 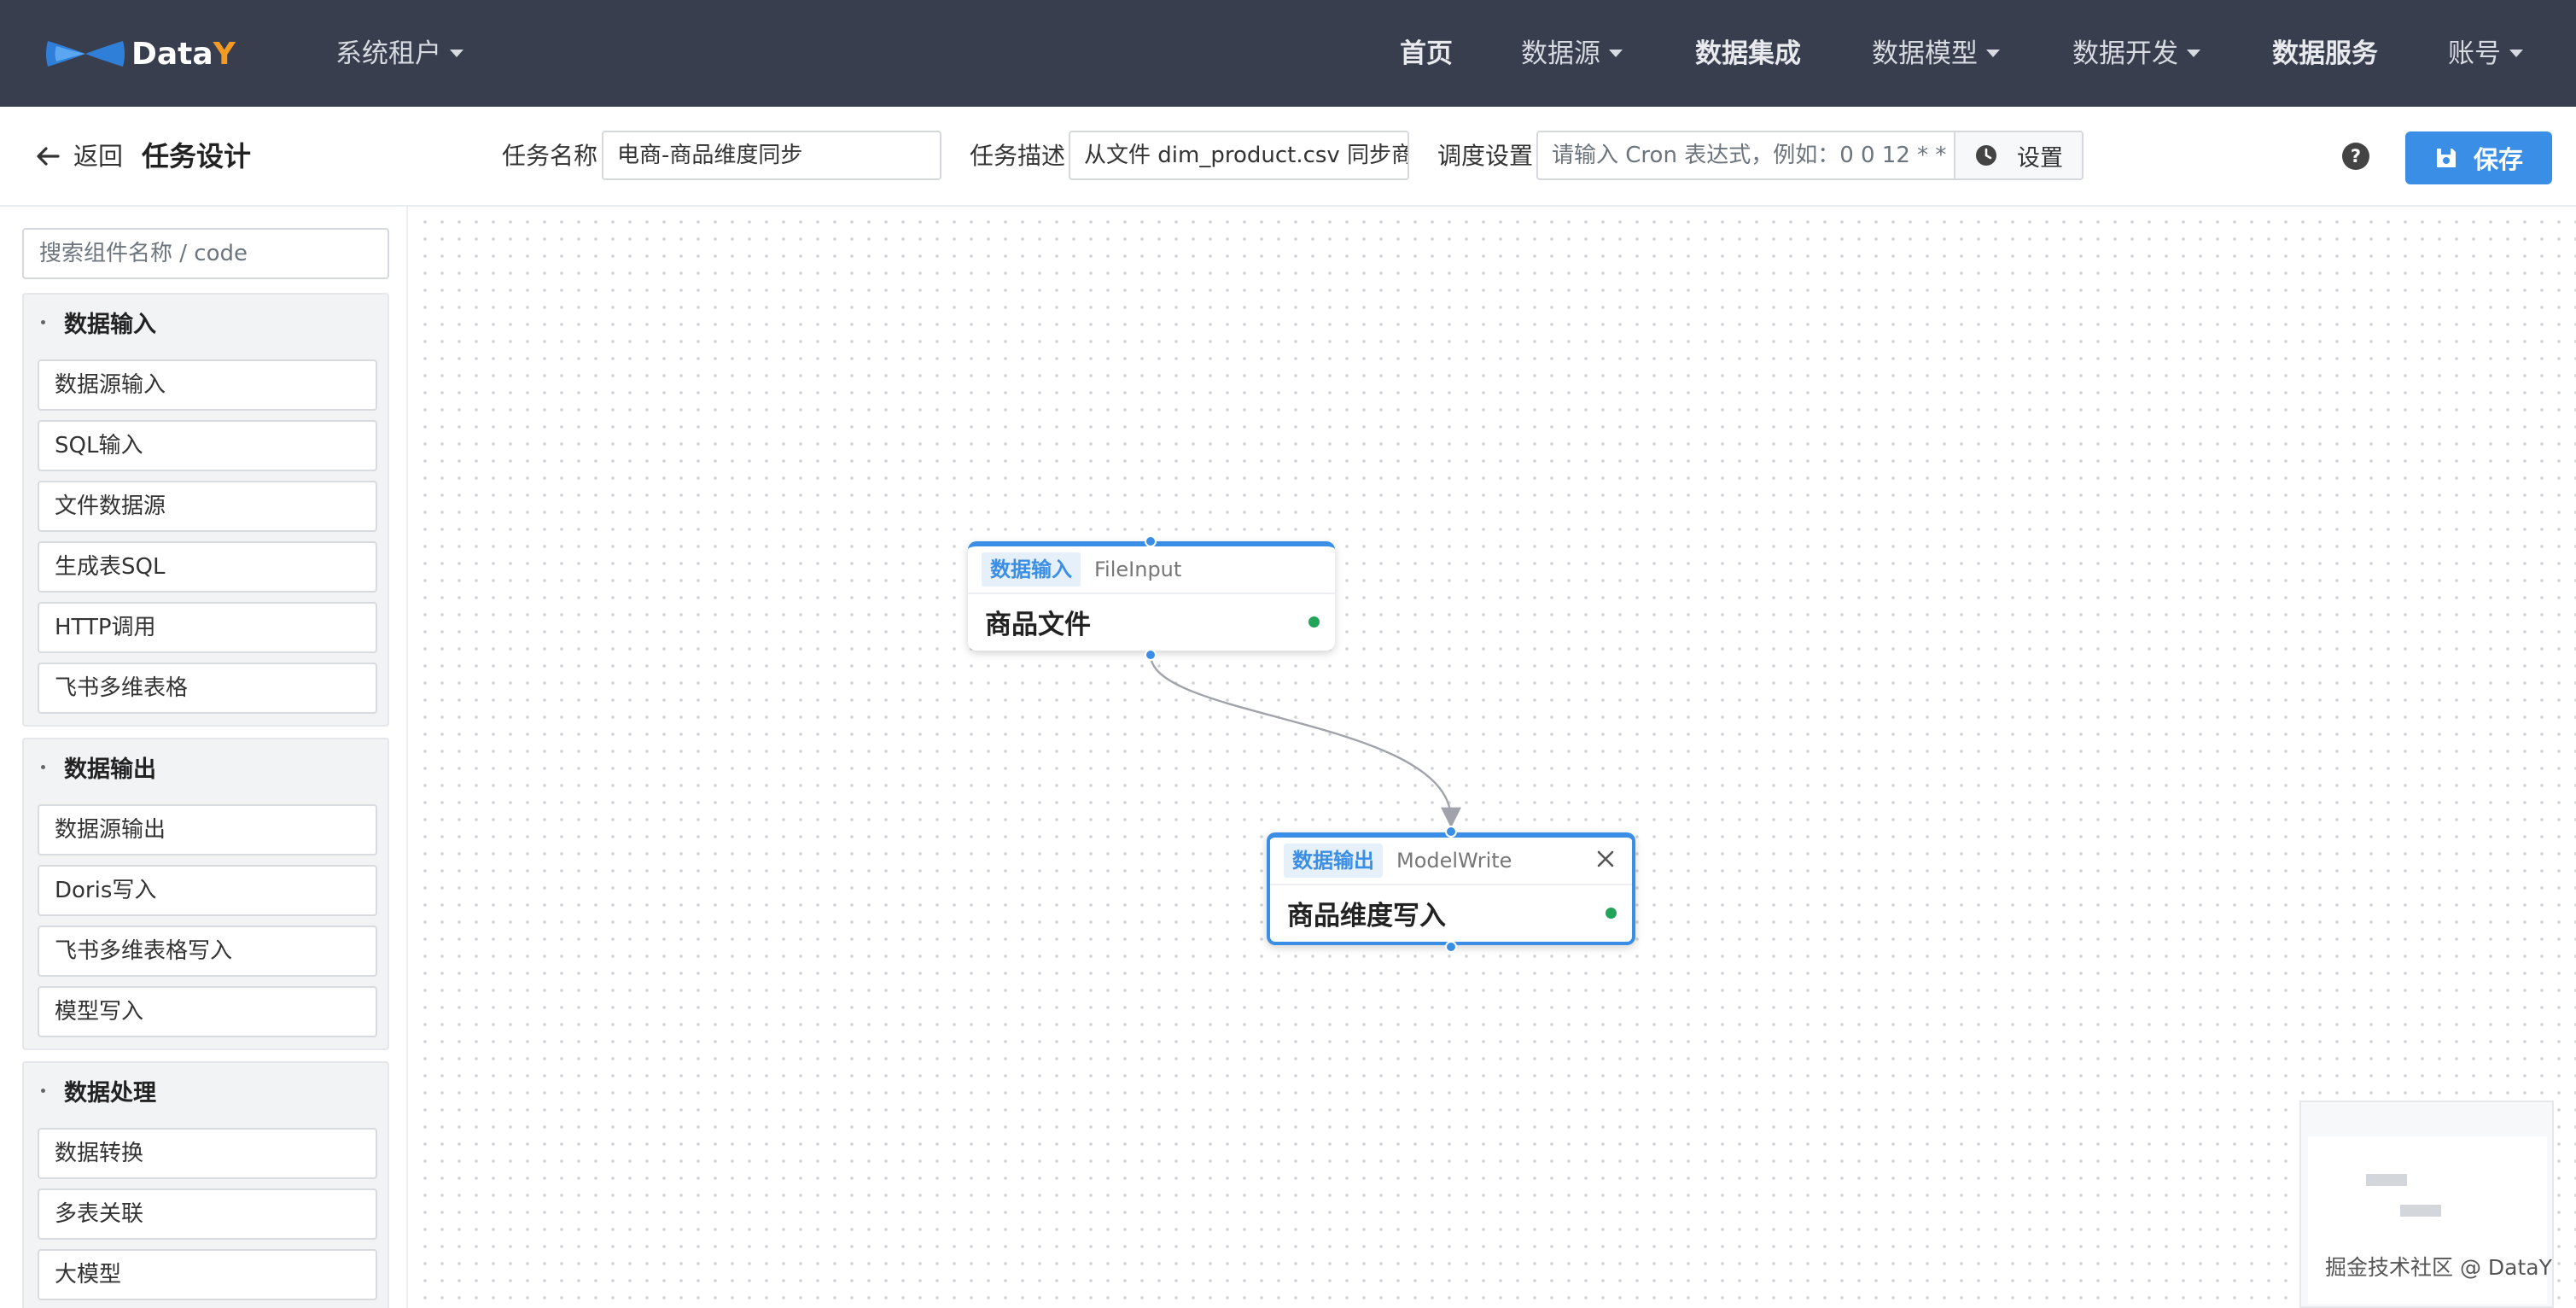 What do you see at coordinates (207, 506) in the screenshot?
I see `component-item: 文件数据源` at bounding box center [207, 506].